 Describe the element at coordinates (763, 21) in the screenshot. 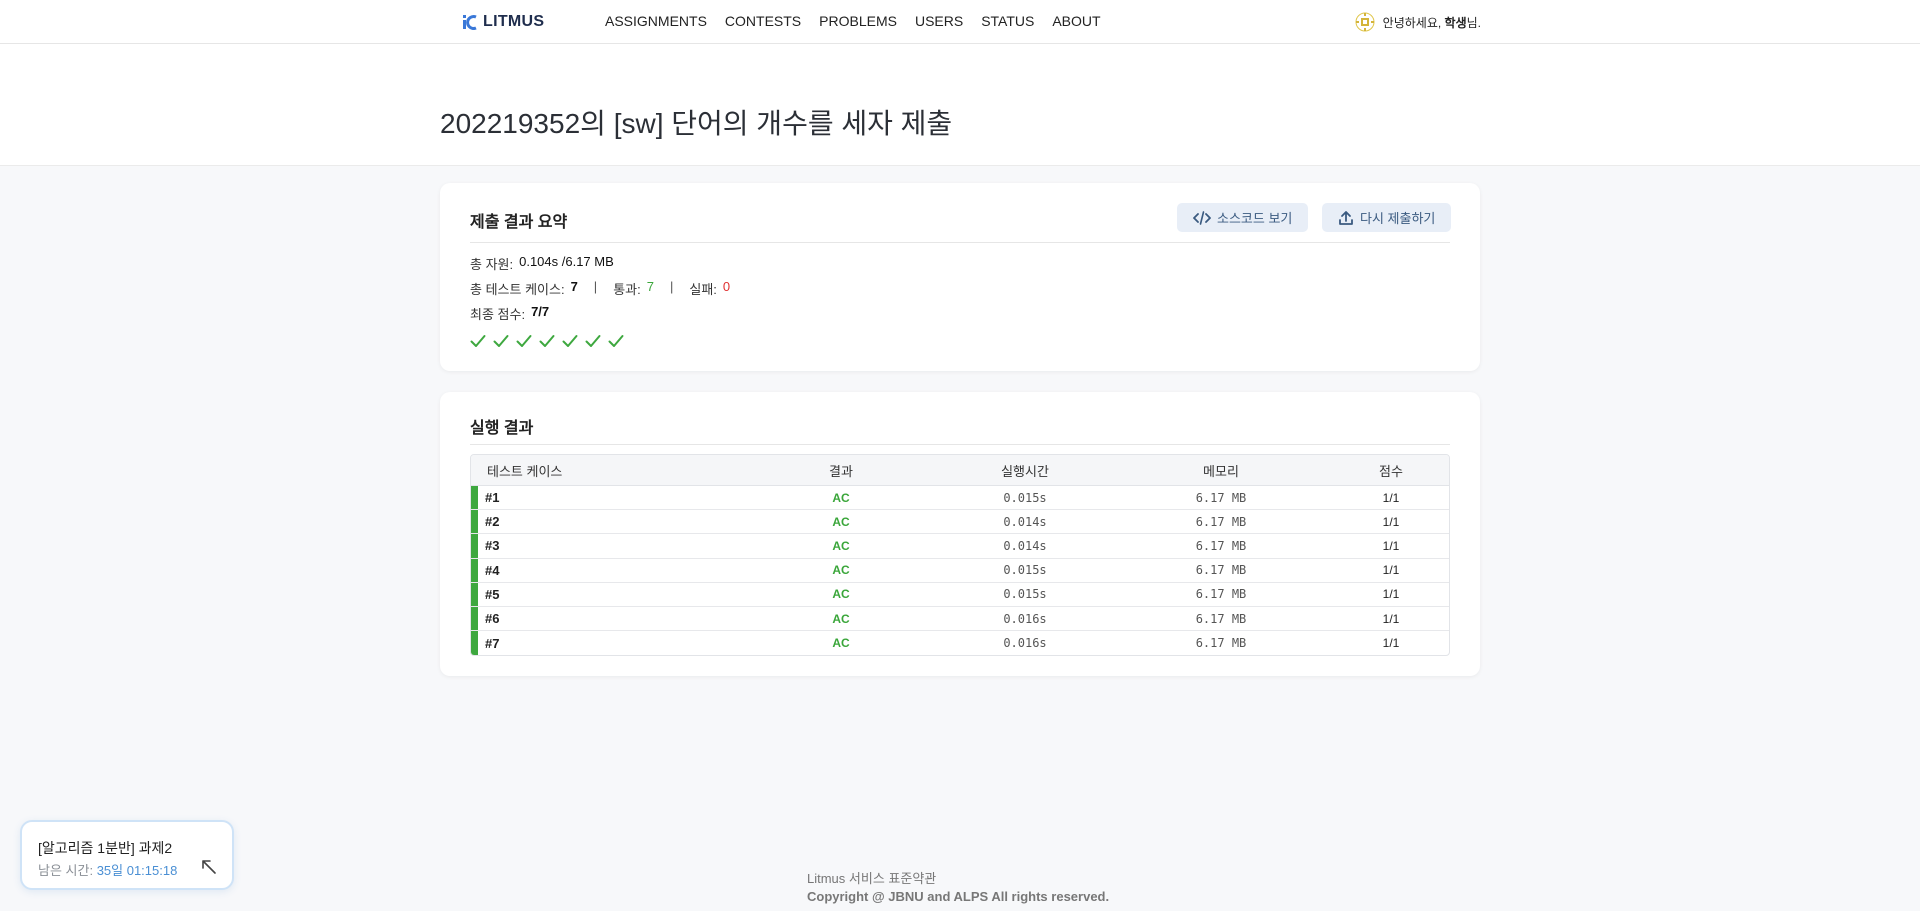

I see `nav-contests: CONTESTS` at that location.